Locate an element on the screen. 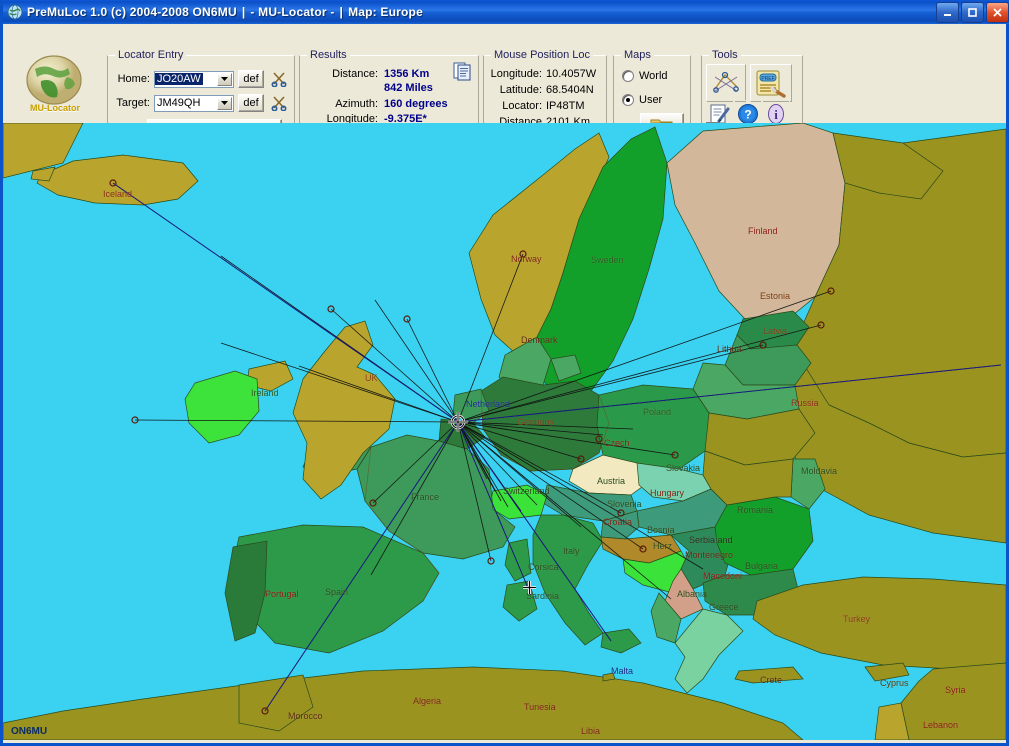  tools-caption: Tools is located at coordinates (725, 55).